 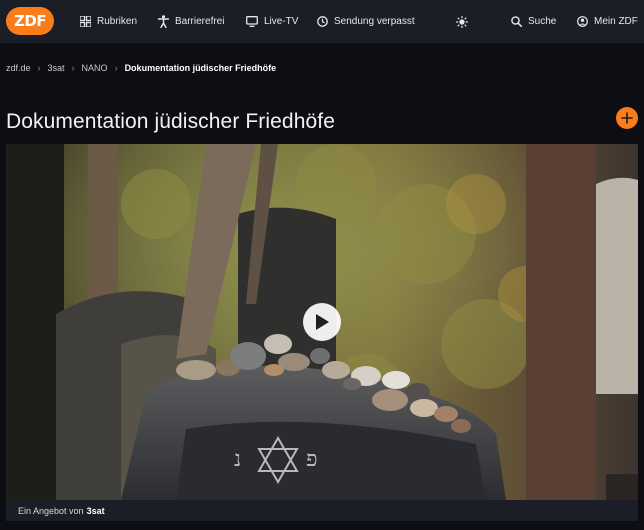 What do you see at coordinates (374, 21) in the screenshot?
I see `nav-sendung-verpasst-label: Sendung verpasst` at bounding box center [374, 21].